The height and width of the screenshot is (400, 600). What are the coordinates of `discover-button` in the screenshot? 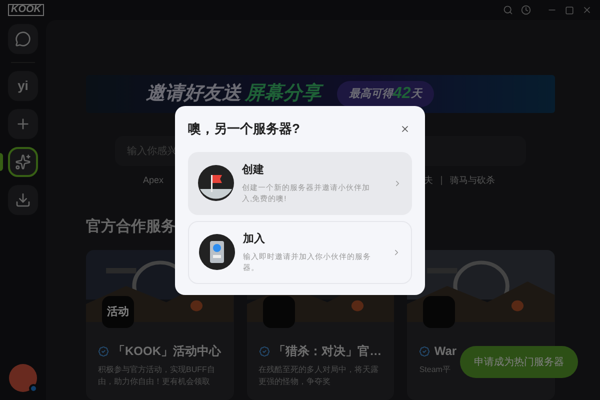 It's located at (23, 162).